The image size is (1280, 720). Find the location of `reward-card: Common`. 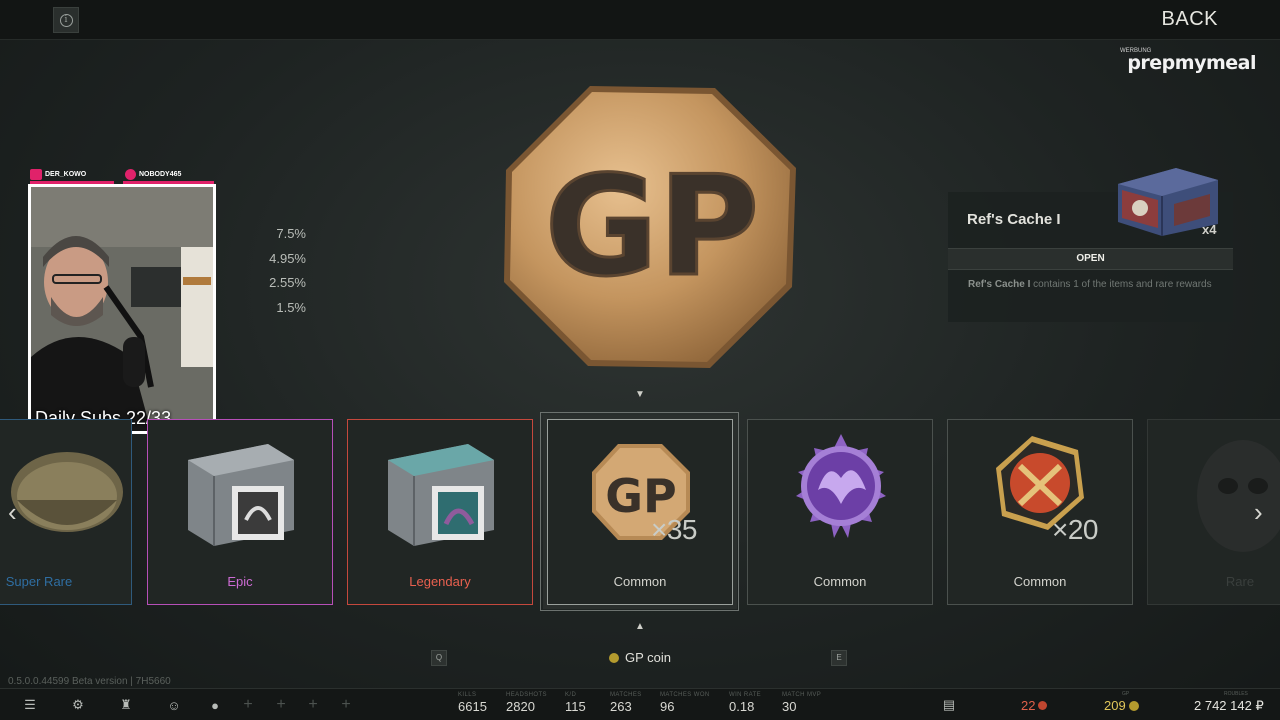

reward-card: Common is located at coordinates (840, 512).